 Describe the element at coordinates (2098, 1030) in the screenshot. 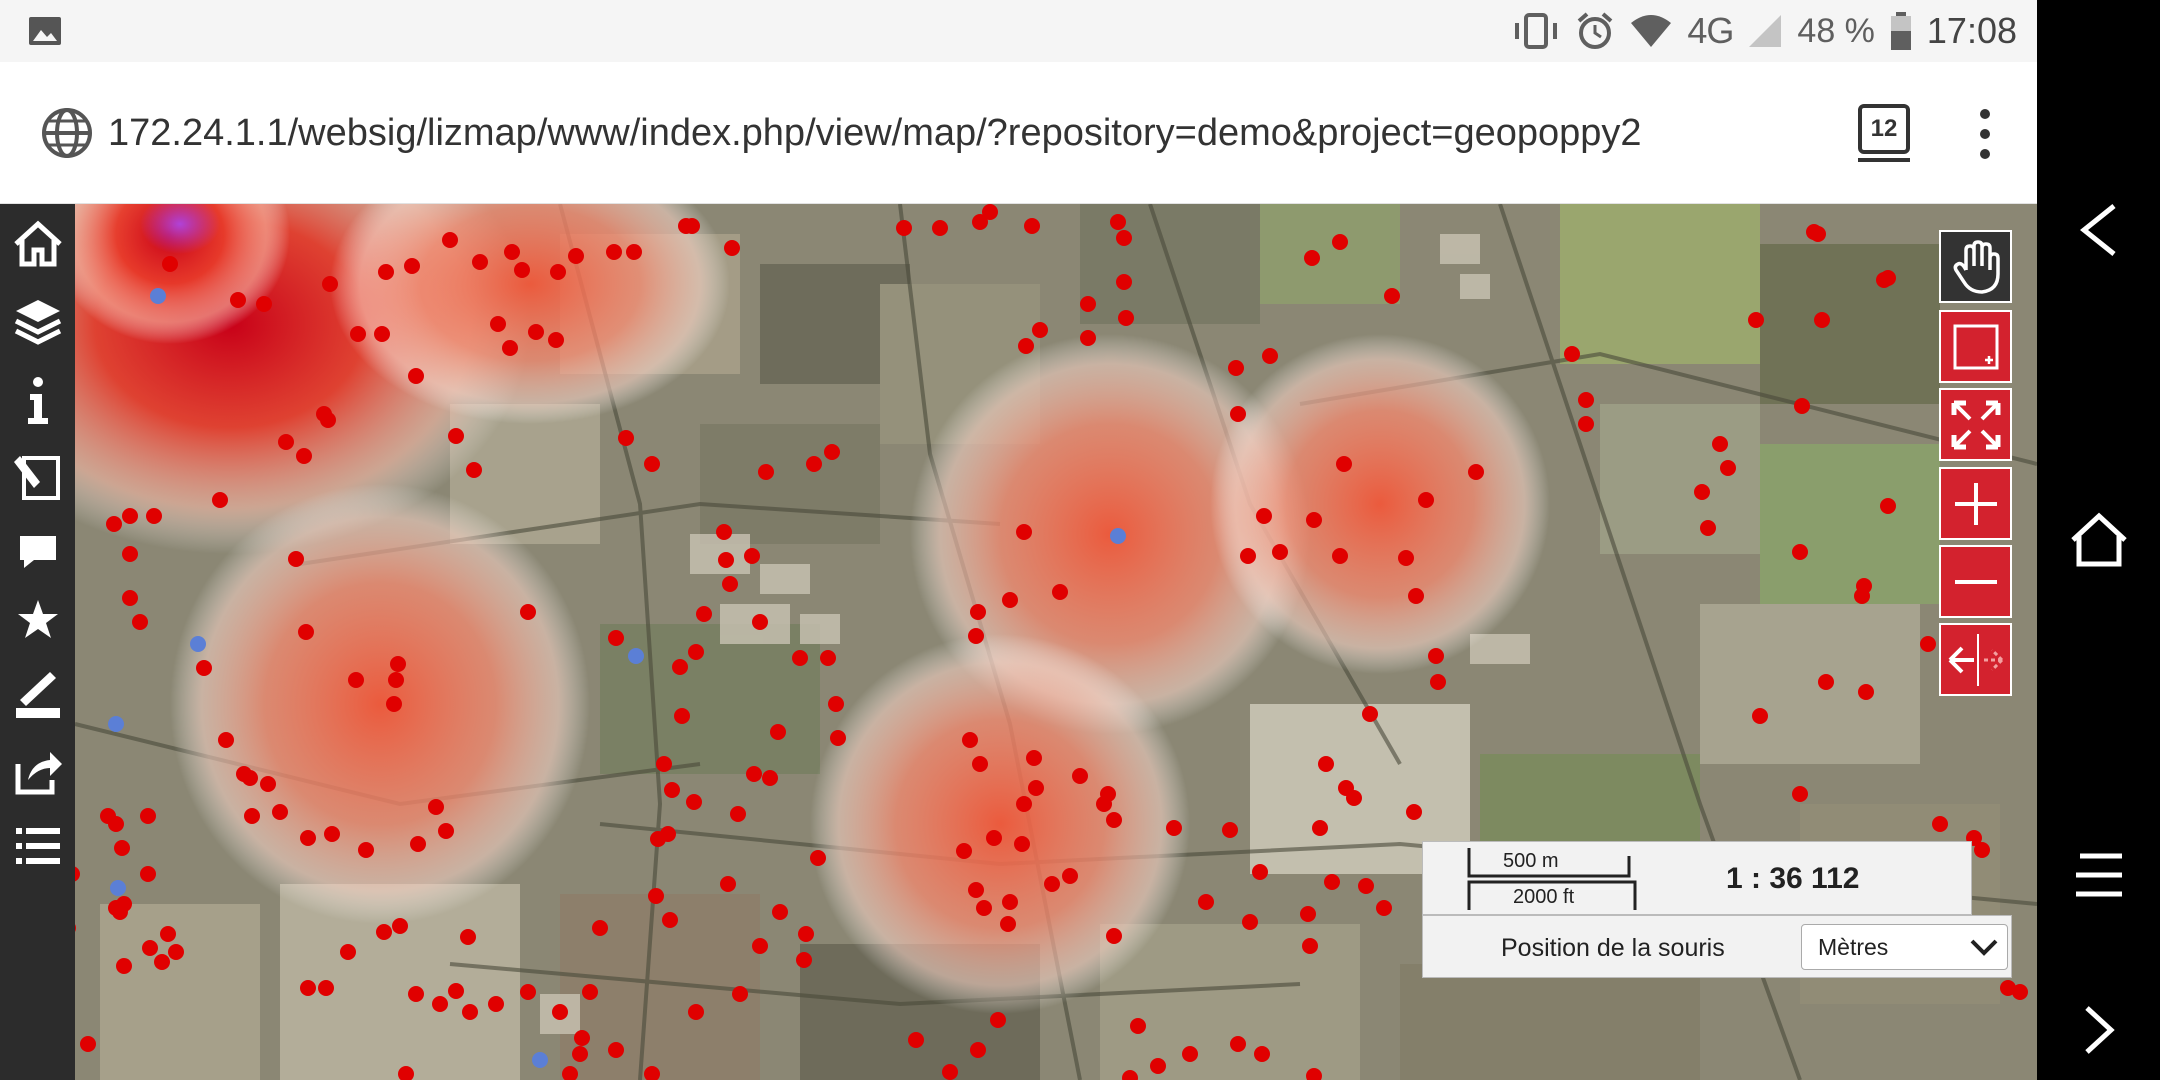

I see `forward-button` at that location.